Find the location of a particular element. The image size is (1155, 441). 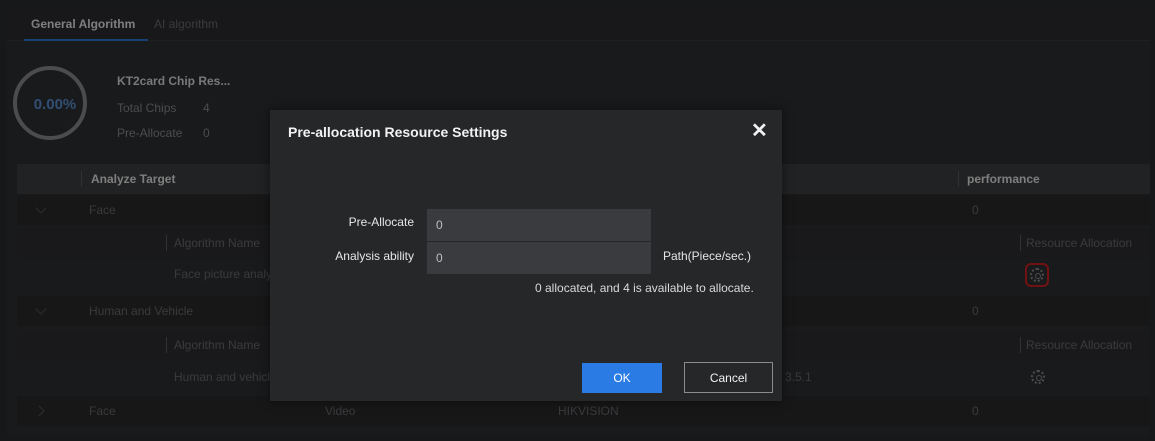

close-icon: ✕ is located at coordinates (759, 131).